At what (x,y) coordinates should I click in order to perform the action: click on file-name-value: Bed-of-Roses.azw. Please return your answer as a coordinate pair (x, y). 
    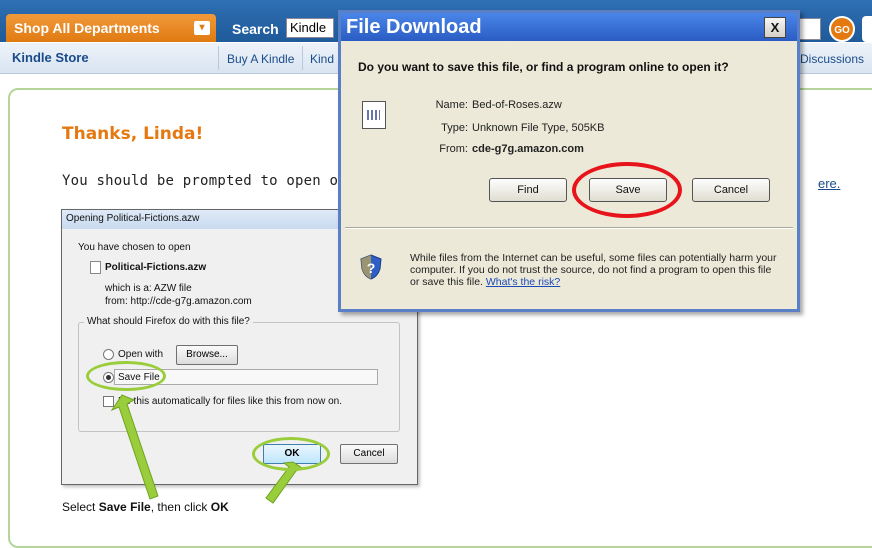
    Looking at the image, I should click on (517, 105).